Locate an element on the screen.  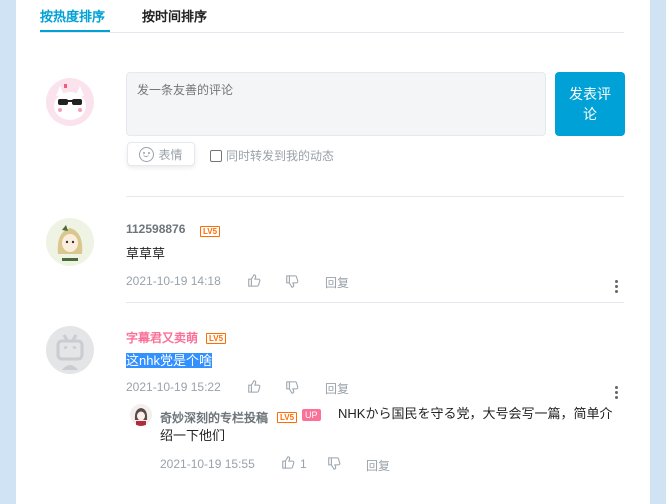
default-tv-avatar-icon is located at coordinates (70, 350).